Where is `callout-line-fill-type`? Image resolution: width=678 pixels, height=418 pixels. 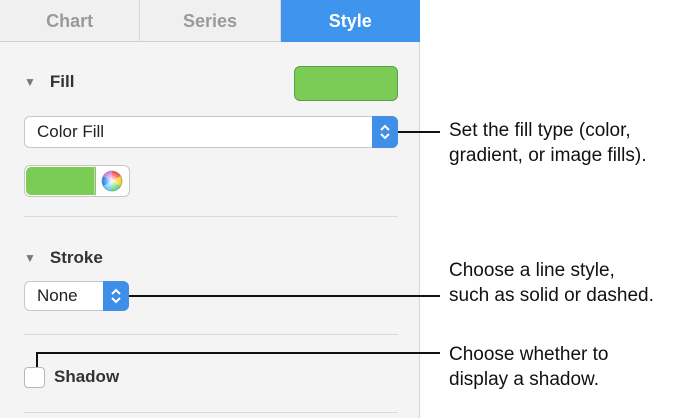
callout-line-fill-type is located at coordinates (419, 132).